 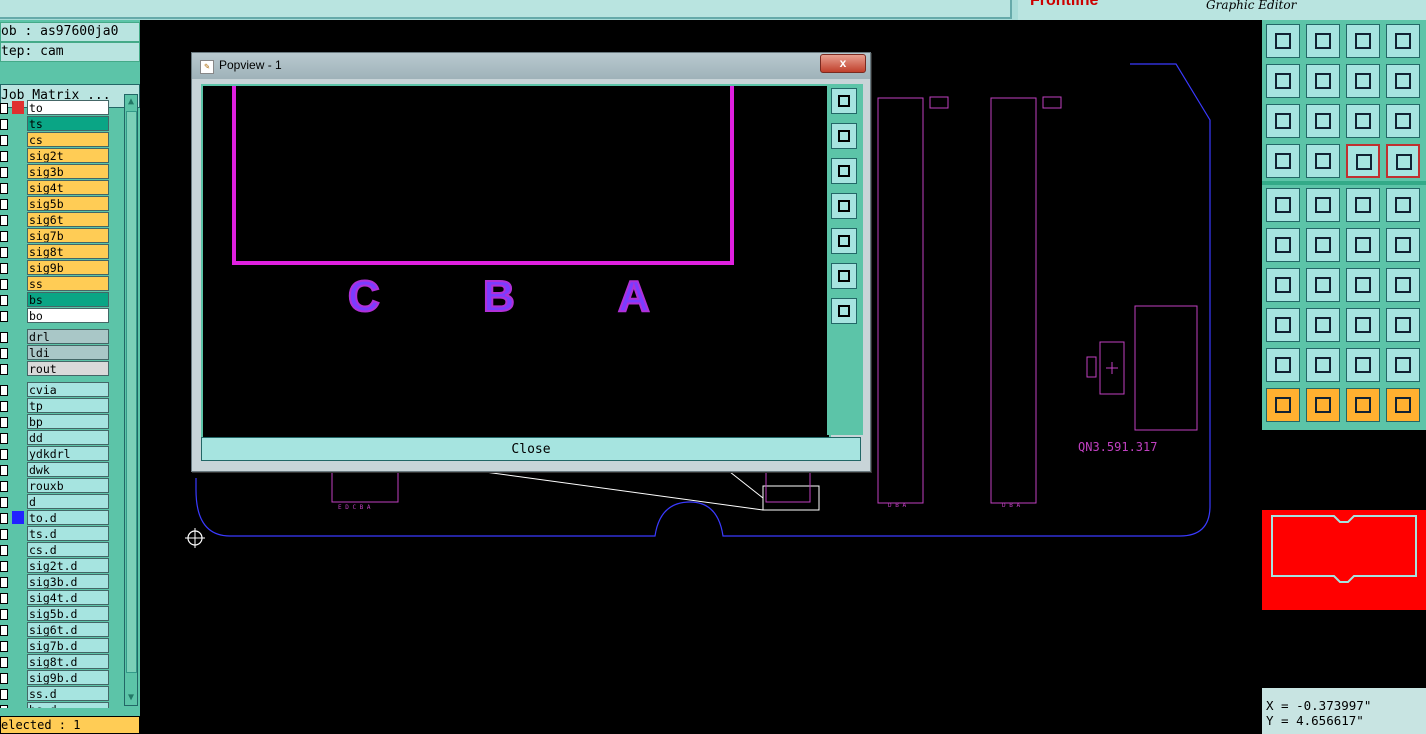 I want to click on select-box-icon, so click(x=1323, y=405).